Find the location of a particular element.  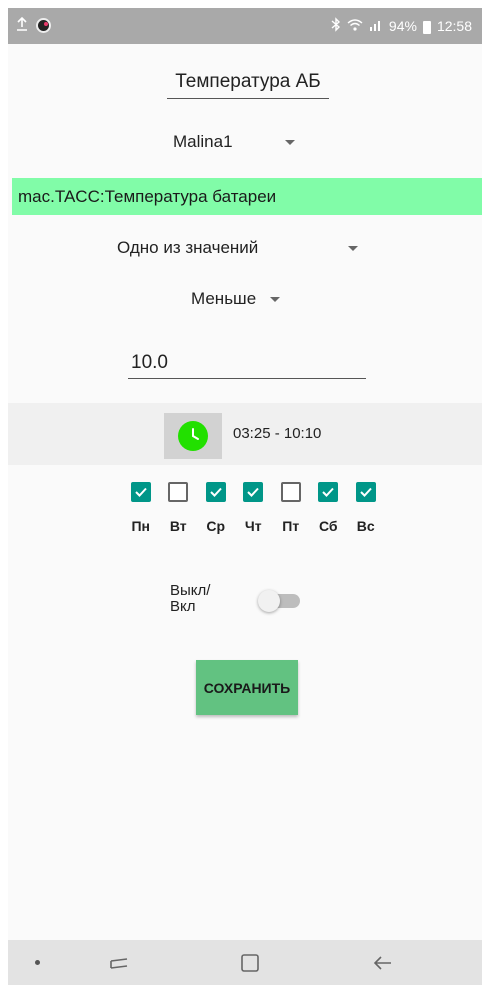

day-sunday: Вс is located at coordinates (366, 508).